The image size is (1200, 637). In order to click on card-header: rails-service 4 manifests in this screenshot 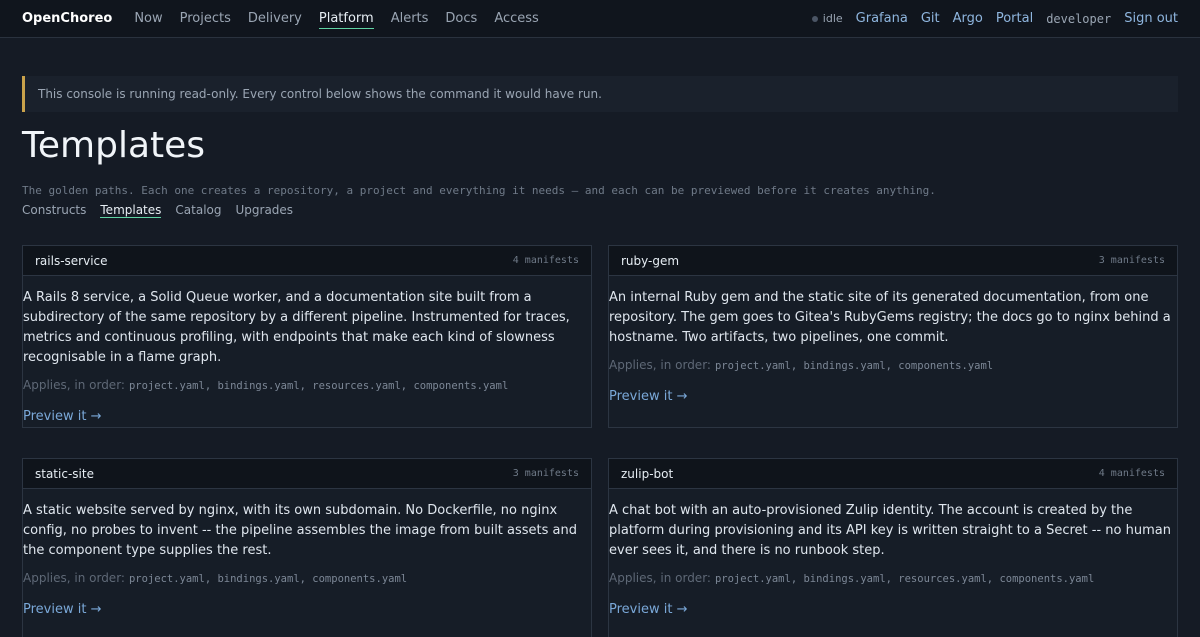, I will do `click(307, 261)`.